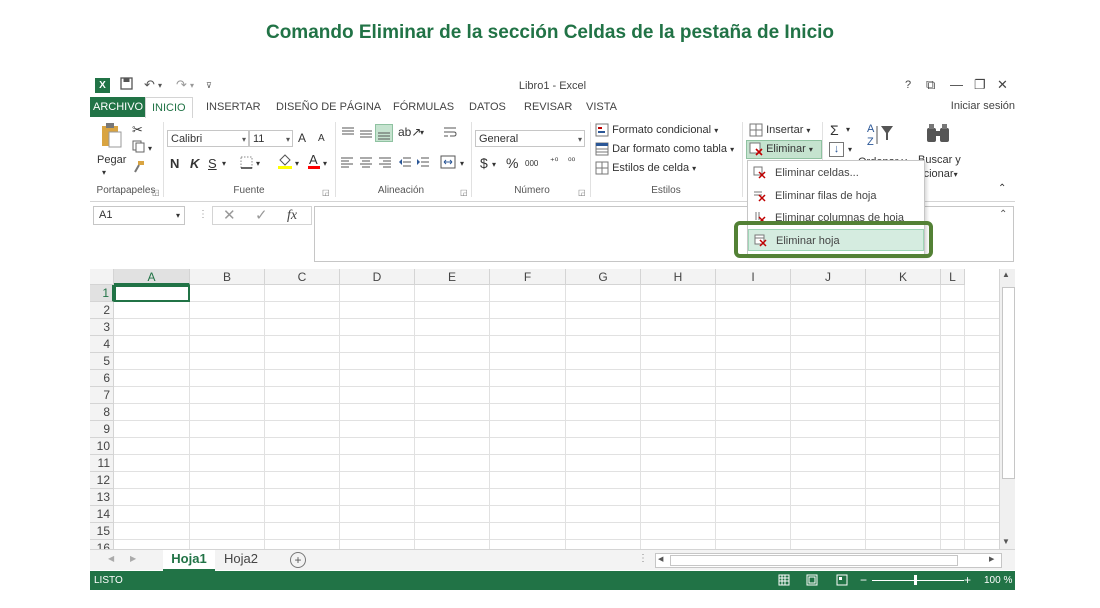 The image size is (1100, 608). Describe the element at coordinates (836, 149) in the screenshot. I see `fill-down-icon: ↓` at that location.